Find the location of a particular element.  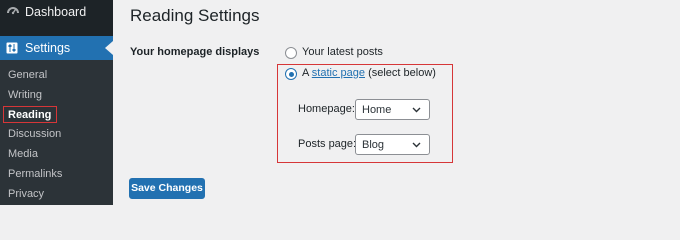

sidebar-item-label: Settings is located at coordinates (48, 48).